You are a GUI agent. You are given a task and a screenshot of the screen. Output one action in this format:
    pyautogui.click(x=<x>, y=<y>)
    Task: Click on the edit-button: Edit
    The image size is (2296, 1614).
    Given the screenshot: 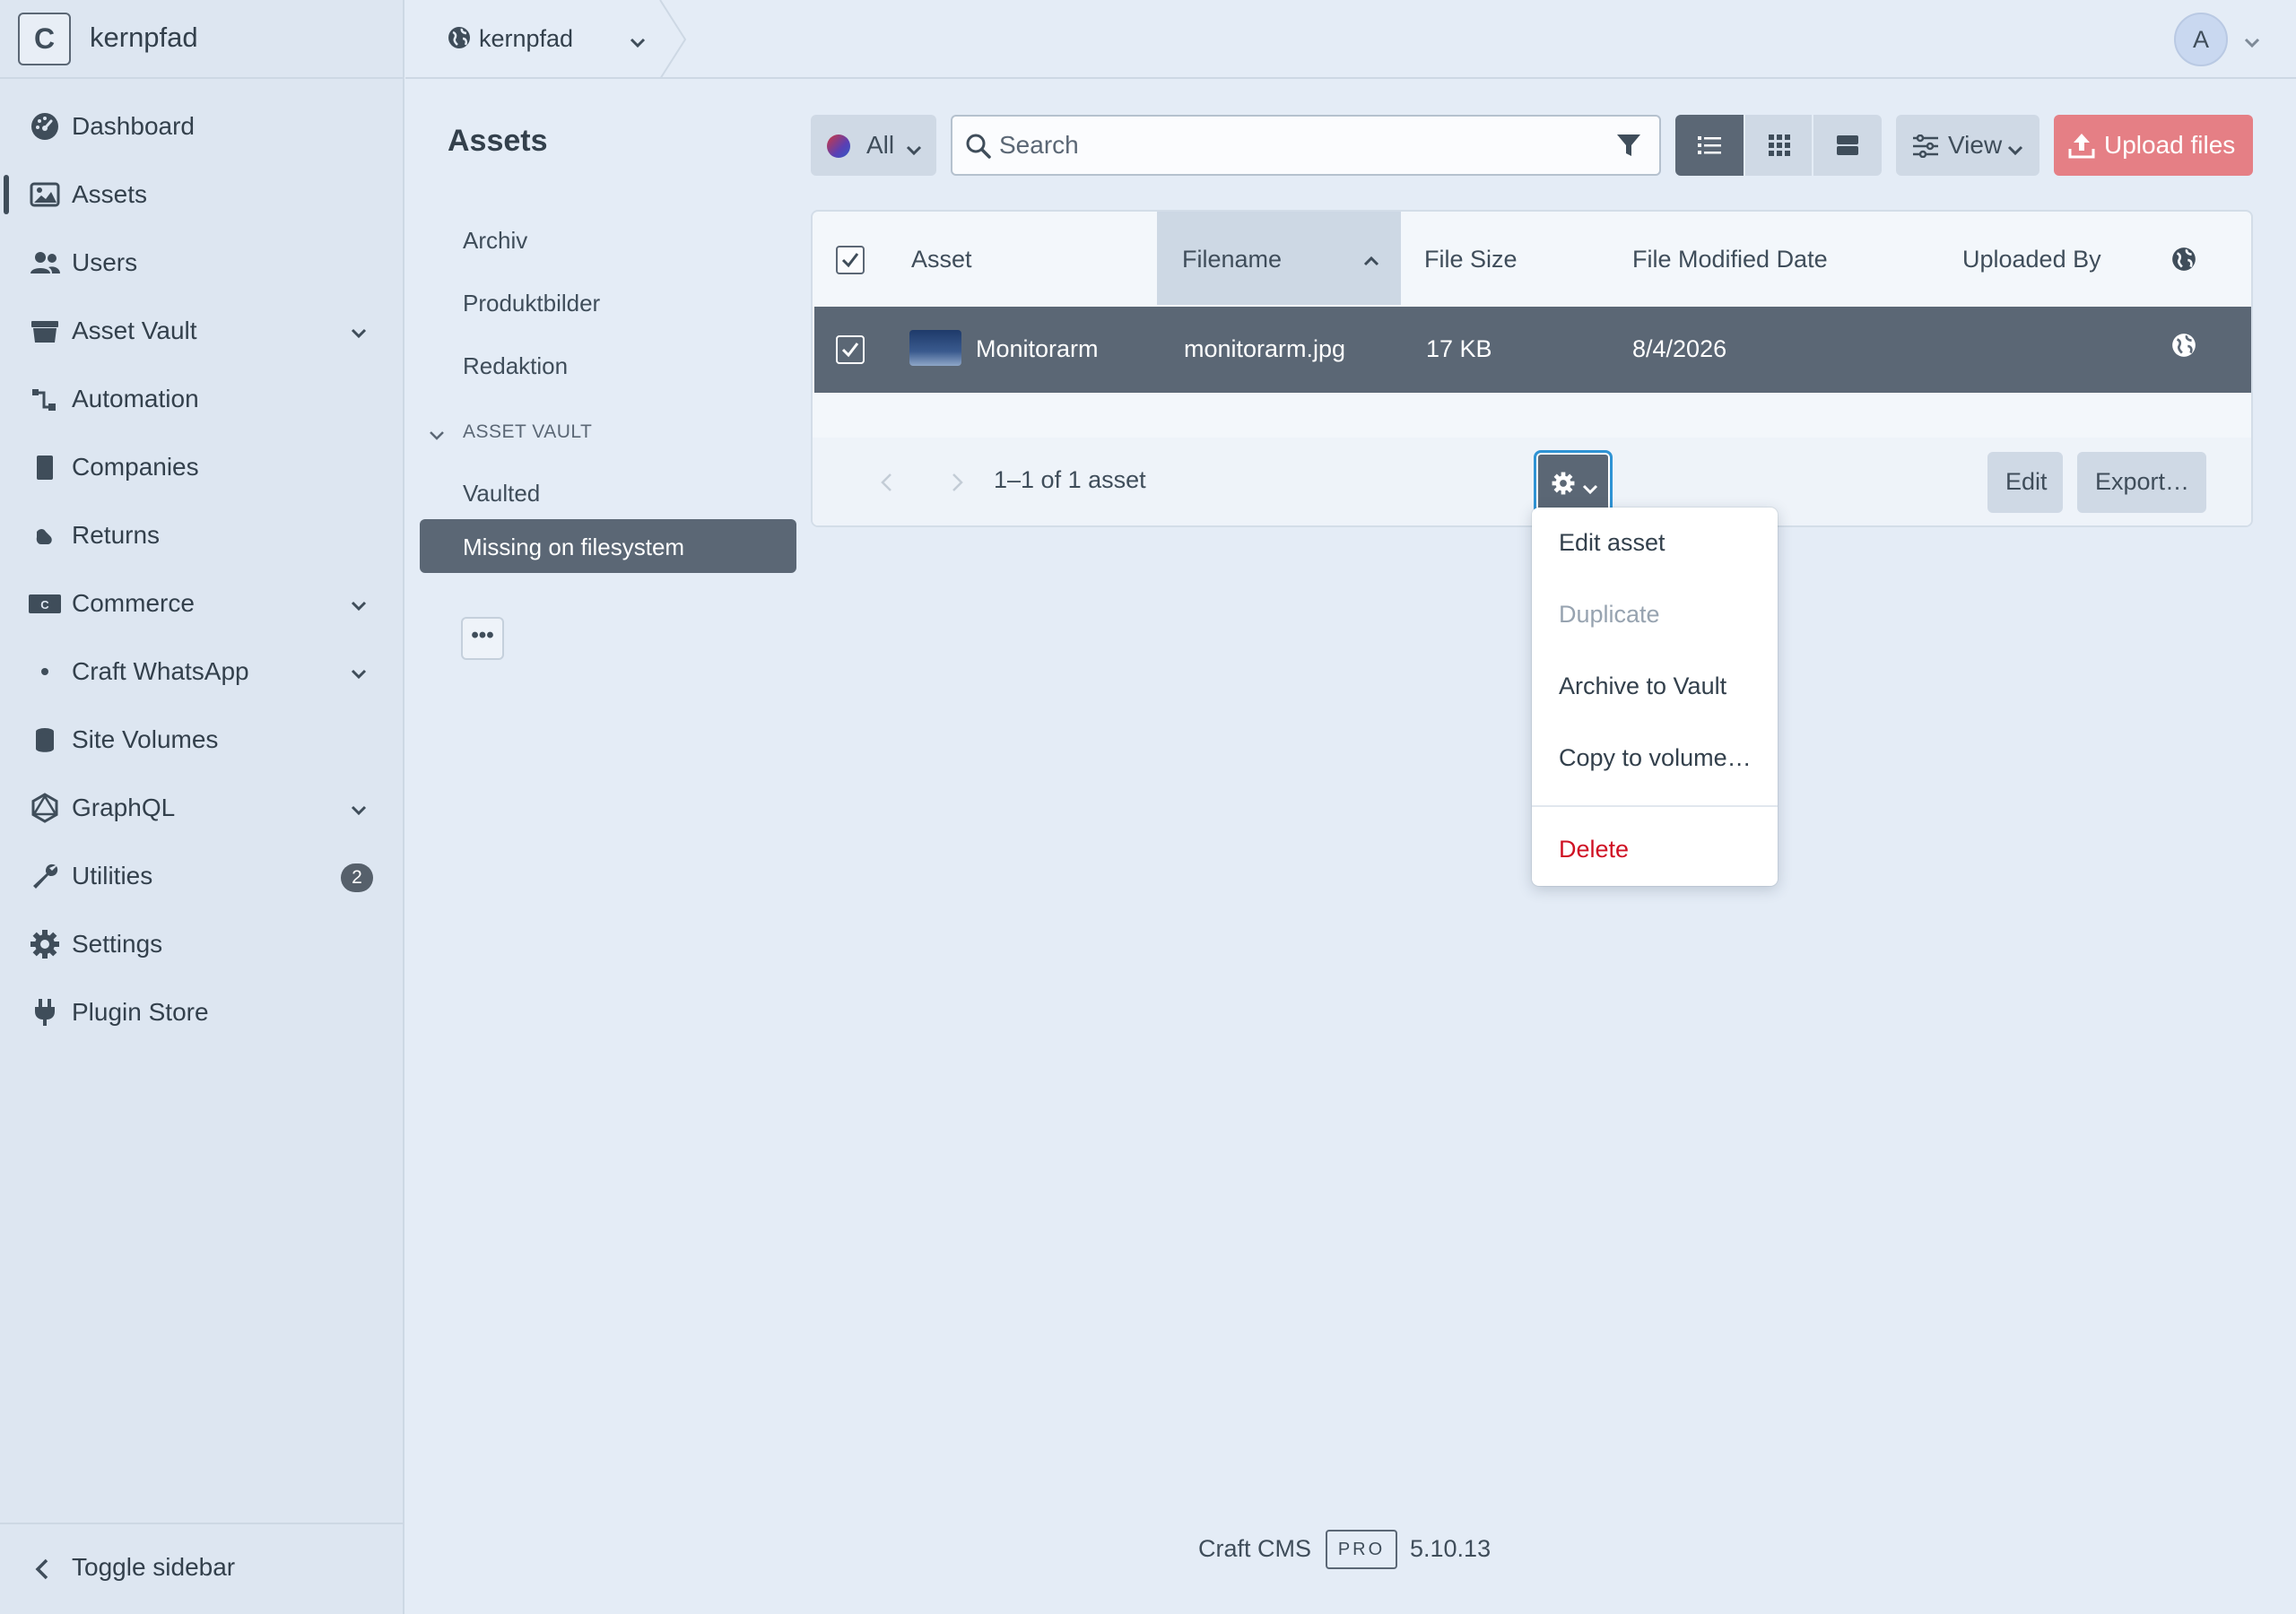 What is the action you would take?
    pyautogui.click(x=2025, y=482)
    